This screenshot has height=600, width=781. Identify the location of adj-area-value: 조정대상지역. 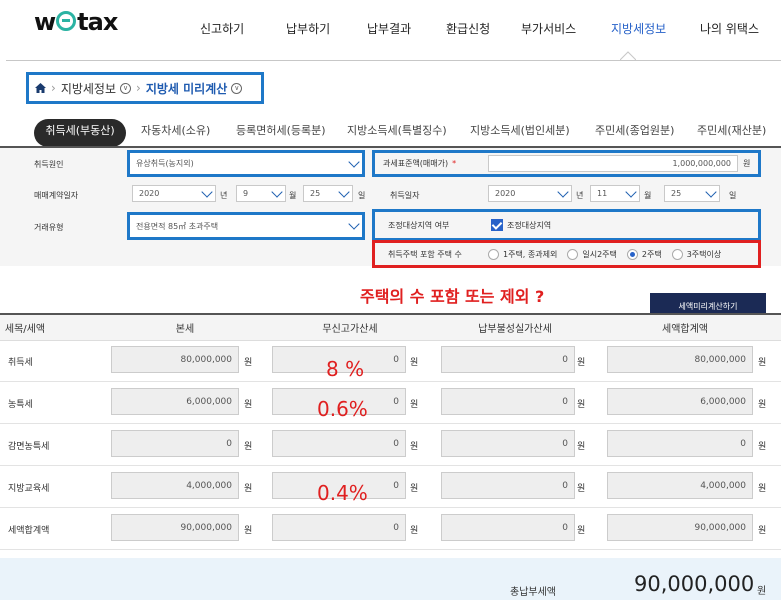
(529, 225).